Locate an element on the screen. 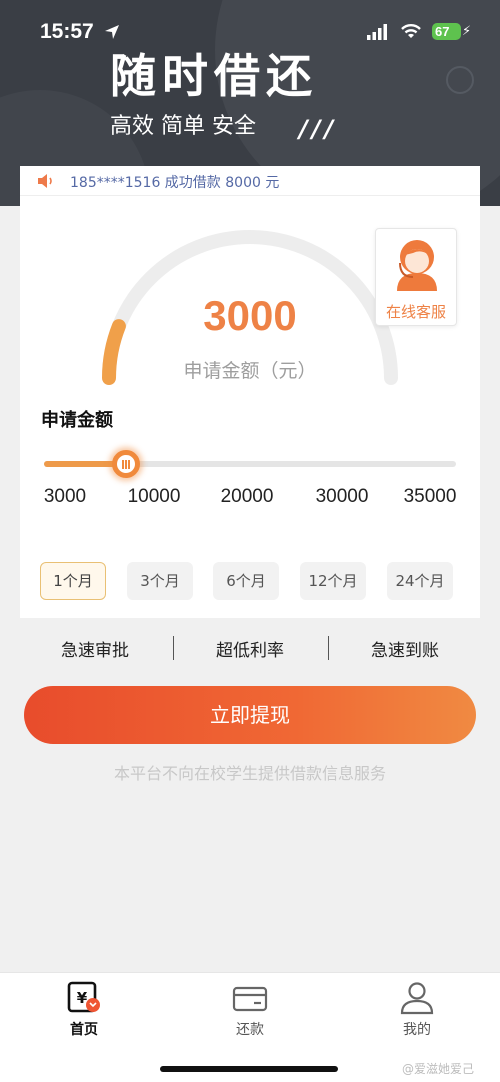 The image size is (500, 1082). disclaimer-text: 本平台不向在校学生提供借款信息服务 is located at coordinates (249, 773).